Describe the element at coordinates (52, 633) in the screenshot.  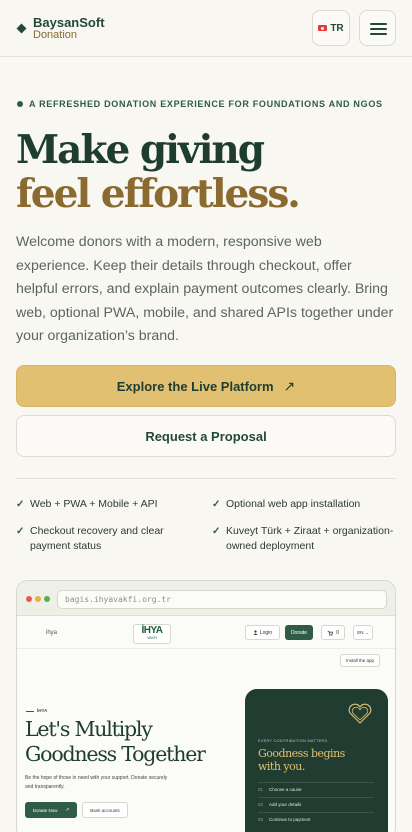
I see `preview-nav-link: ihya` at that location.